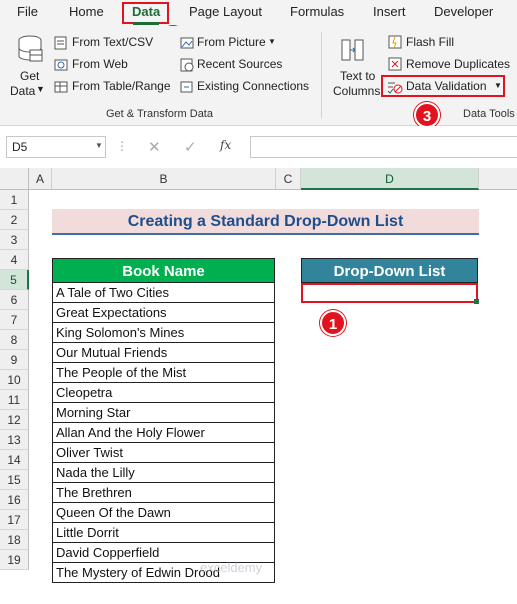 Image resolution: width=517 pixels, height=604 pixels. What do you see at coordinates (86, 11) in the screenshot?
I see `tab-home: Home` at bounding box center [86, 11].